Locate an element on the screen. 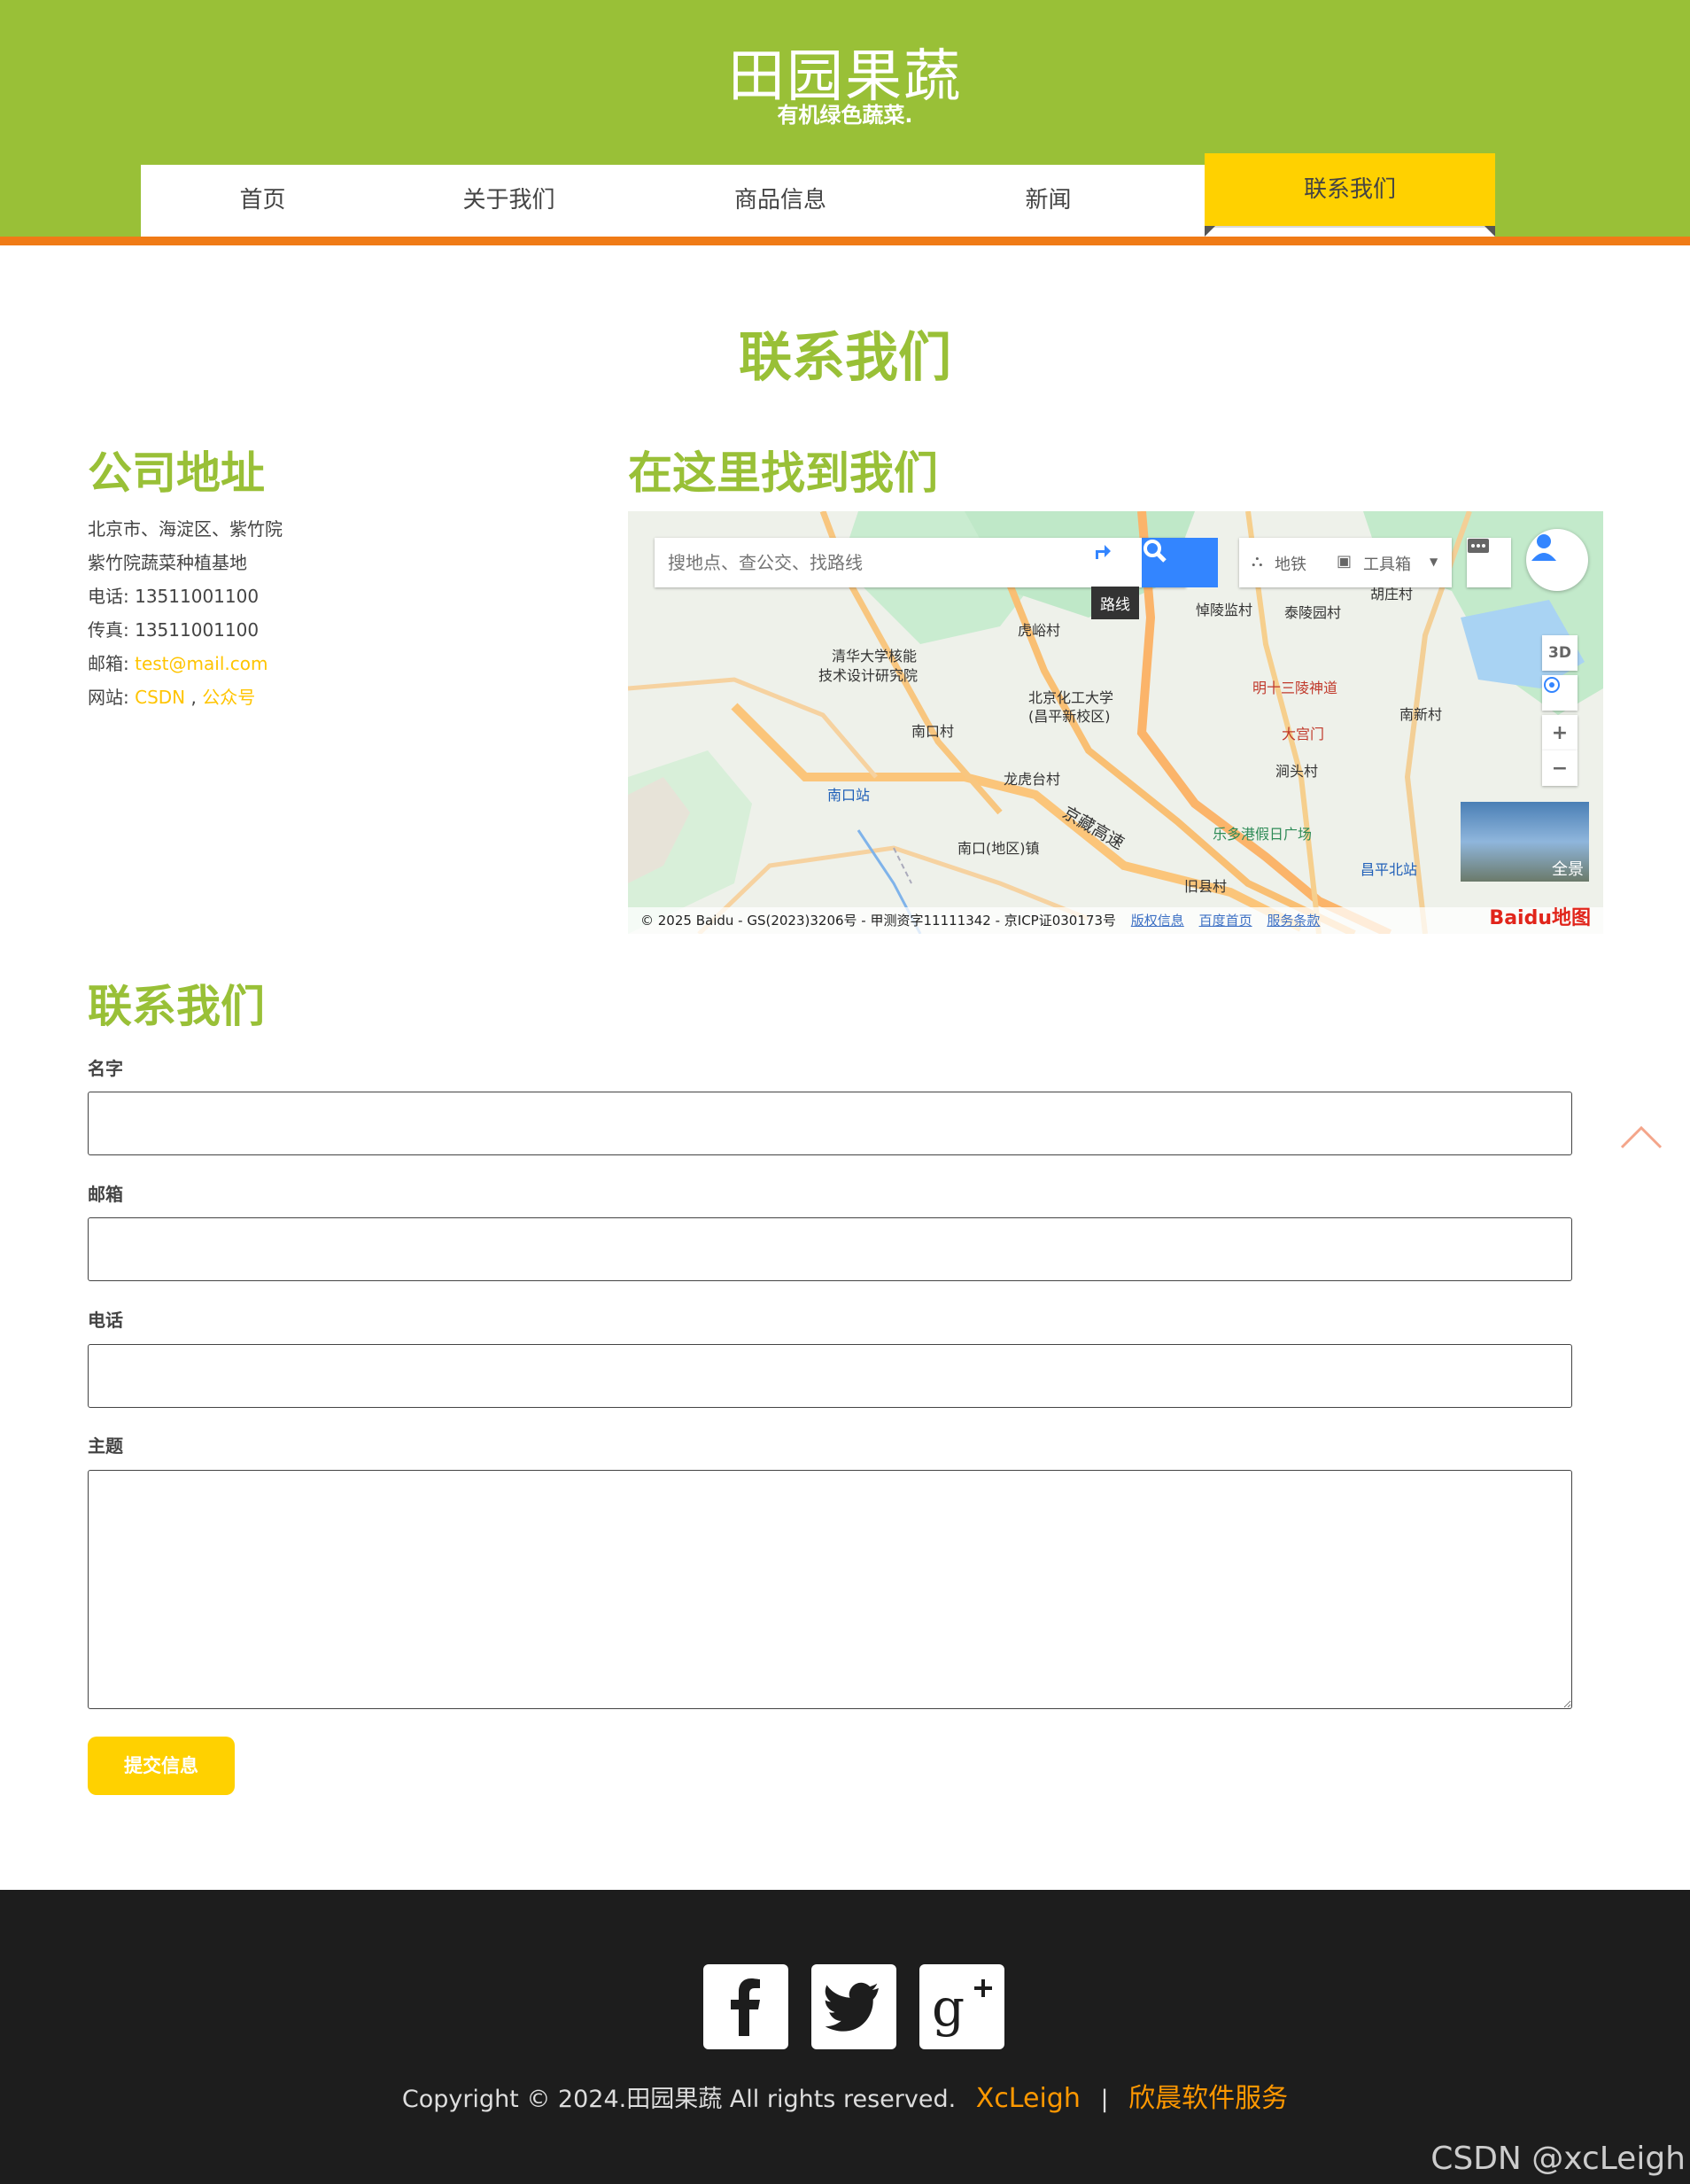 This screenshot has width=1690, height=2184. locate-icon is located at coordinates (1552, 685).